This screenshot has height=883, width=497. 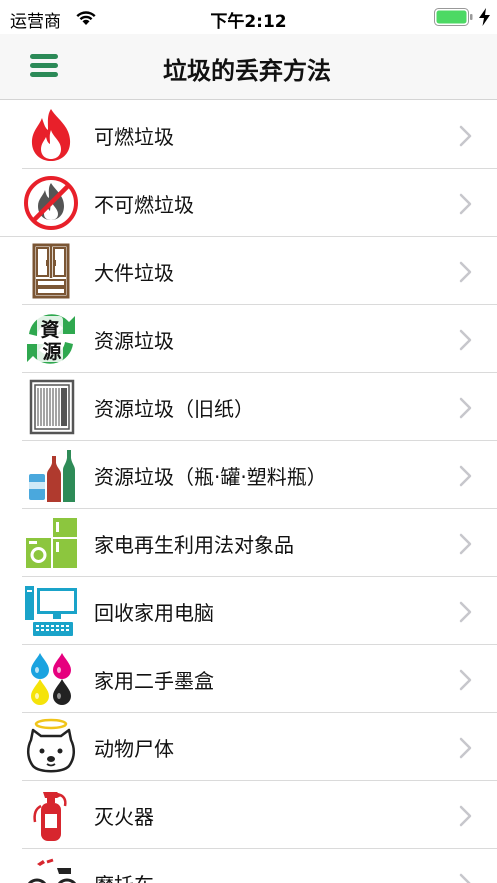 What do you see at coordinates (134, 341) in the screenshot?
I see `list-item-label: 资源垃圾` at bounding box center [134, 341].